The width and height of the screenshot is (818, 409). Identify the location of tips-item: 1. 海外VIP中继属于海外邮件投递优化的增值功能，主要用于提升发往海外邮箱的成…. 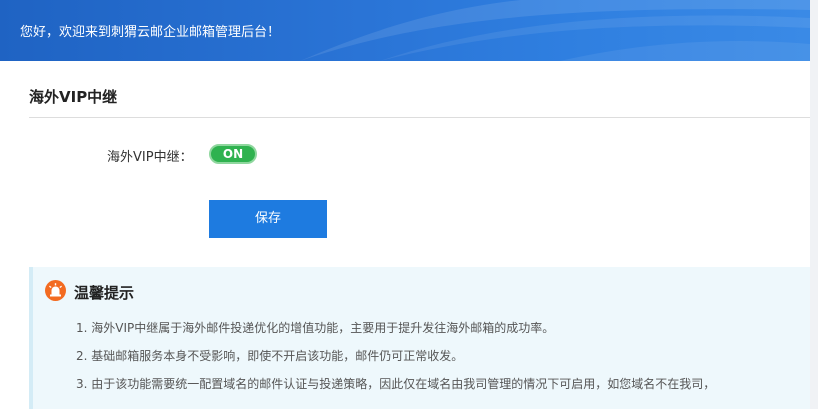
(315, 328).